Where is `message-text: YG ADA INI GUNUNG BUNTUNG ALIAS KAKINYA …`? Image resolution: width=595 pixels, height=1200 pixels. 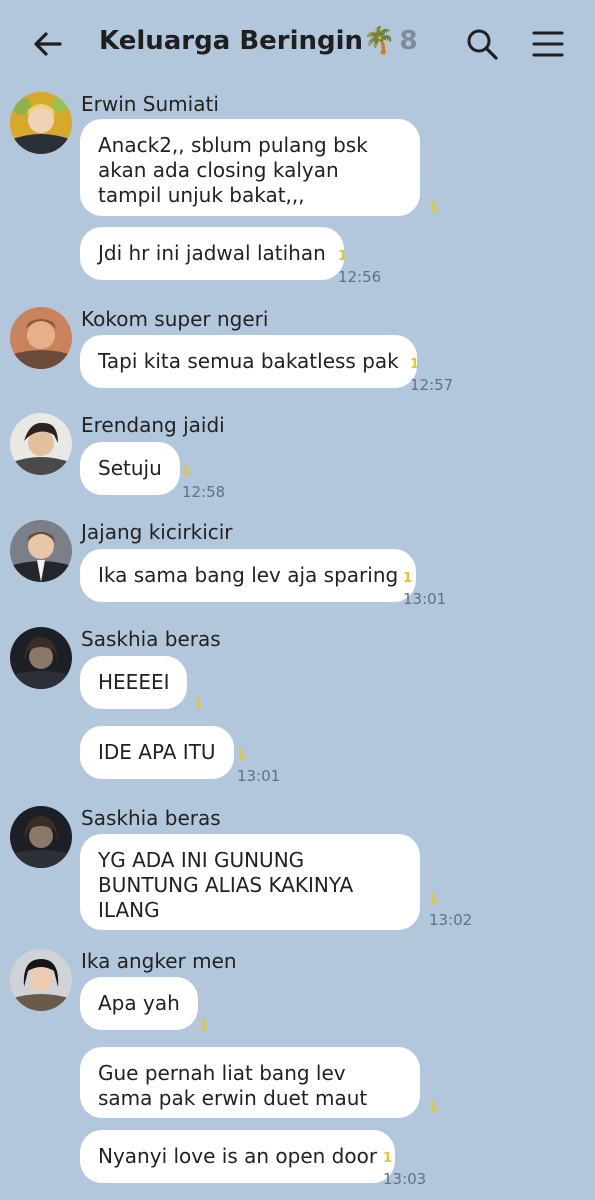
message-text: YG ADA INI GUNUNG BUNTUNG ALIAS KAKINYA … is located at coordinates (226, 885).